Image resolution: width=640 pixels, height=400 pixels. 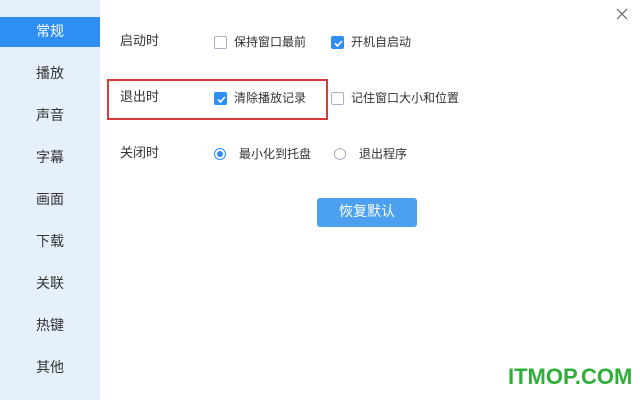 I want to click on startup-label: 启动时, so click(x=140, y=41).